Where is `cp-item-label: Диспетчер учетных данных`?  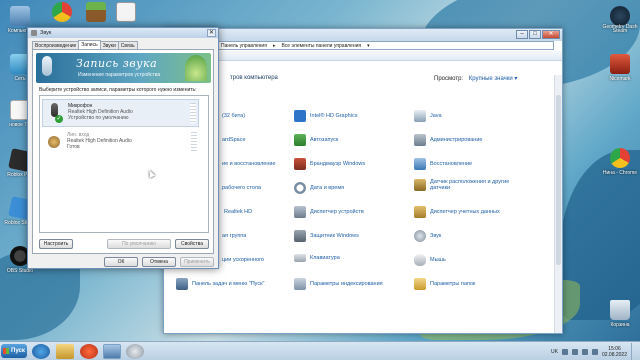 cp-item-label: Диспетчер учетных данных is located at coordinates (465, 212).